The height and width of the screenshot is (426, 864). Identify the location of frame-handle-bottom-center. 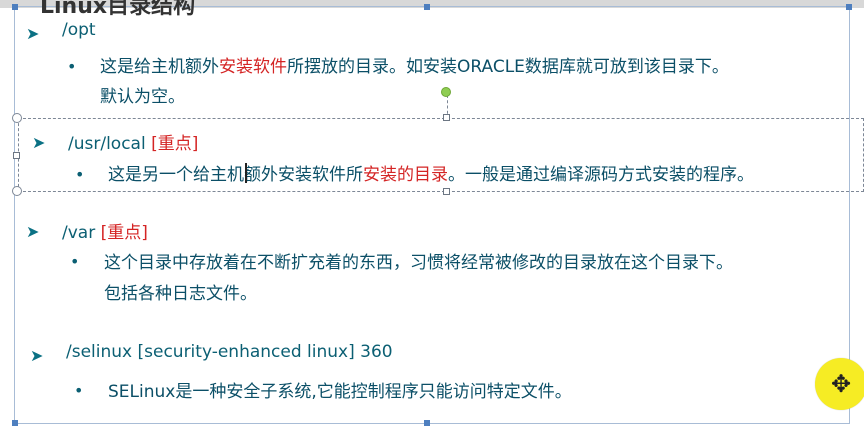
(427, 423).